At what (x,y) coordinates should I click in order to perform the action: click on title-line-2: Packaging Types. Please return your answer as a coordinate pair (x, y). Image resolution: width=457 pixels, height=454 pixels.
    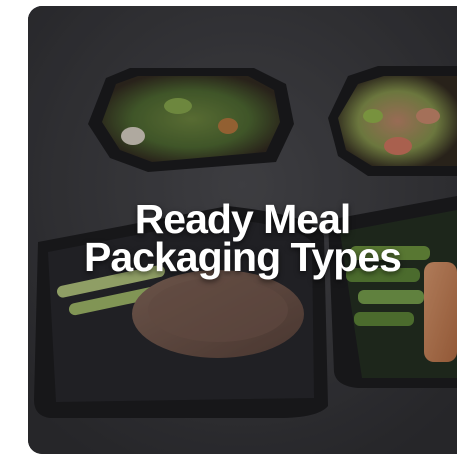
    Looking at the image, I should click on (243, 257).